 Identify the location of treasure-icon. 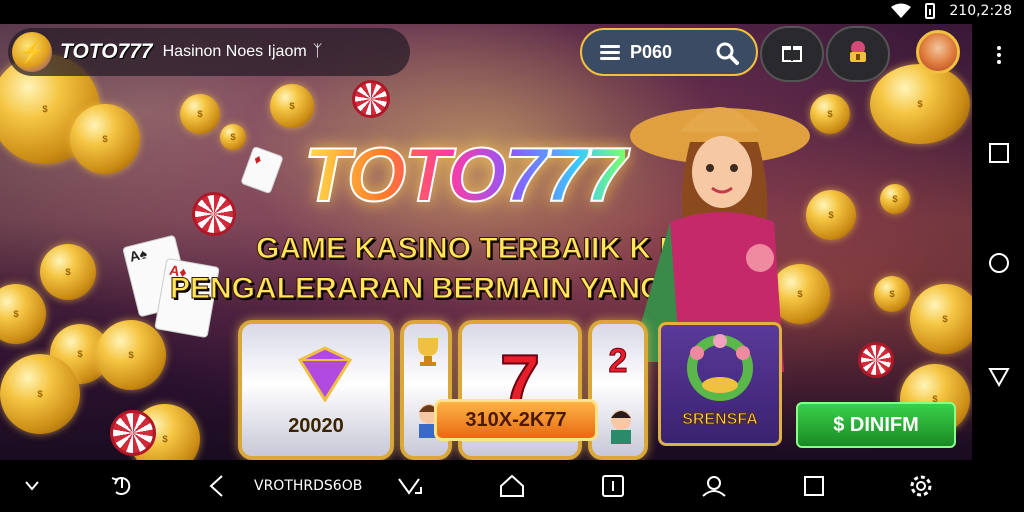
(858, 54).